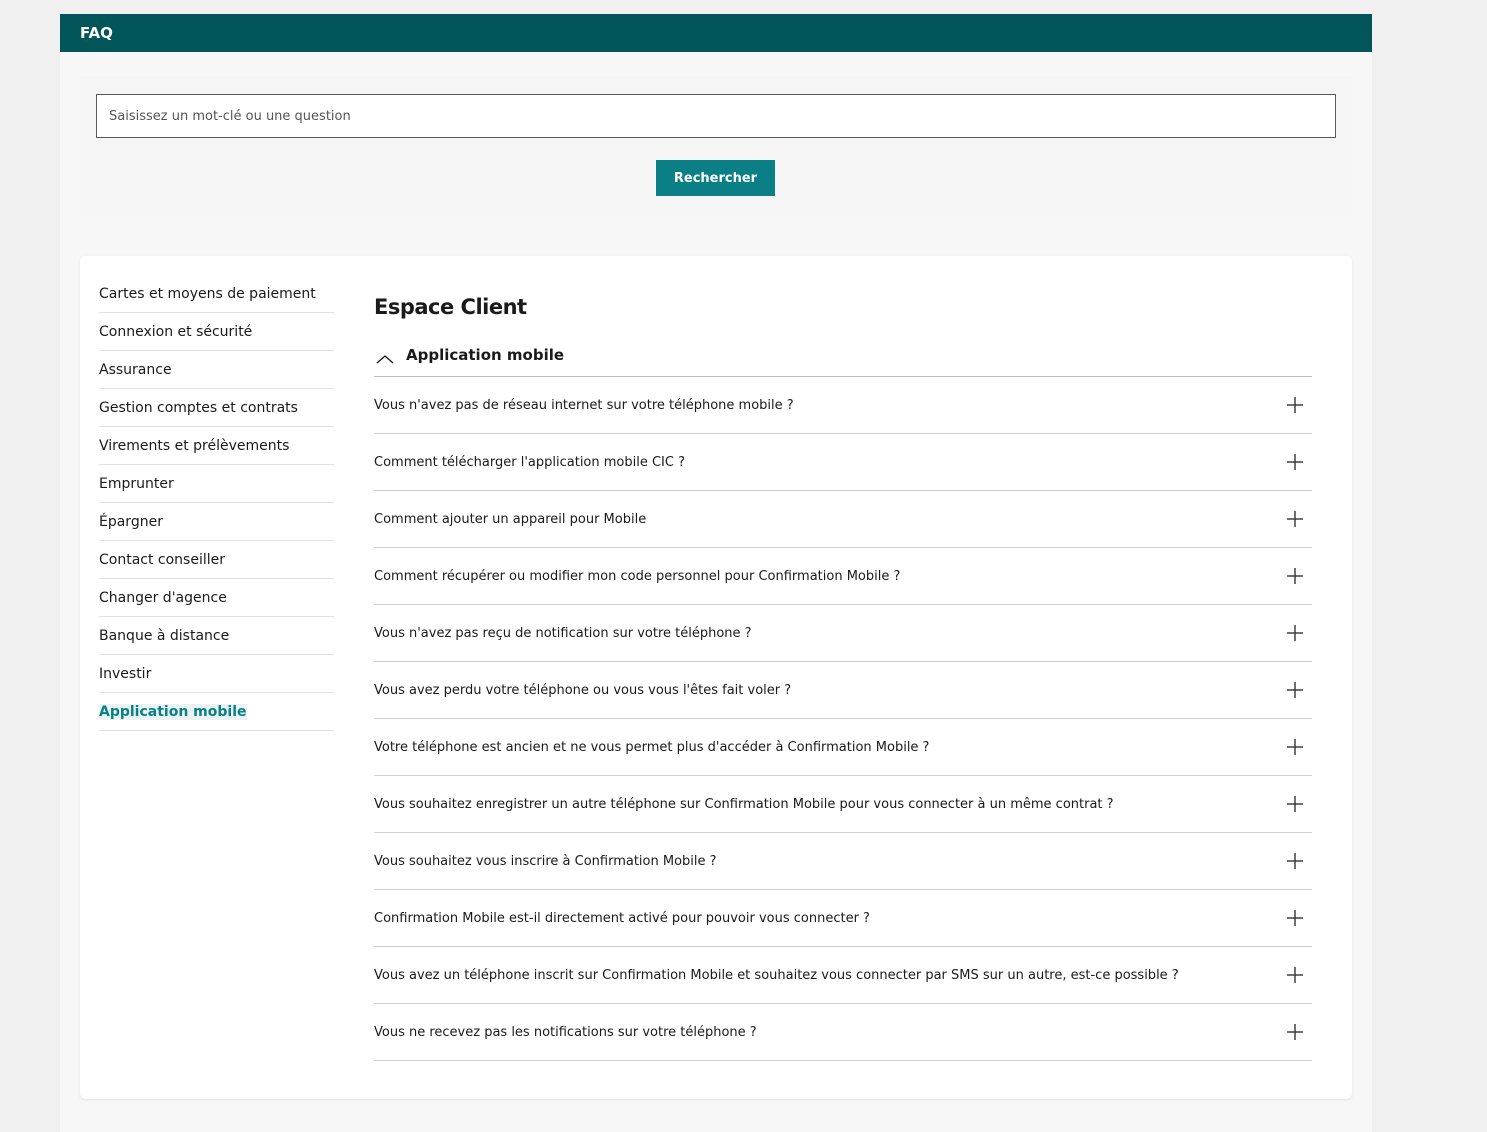  Describe the element at coordinates (450, 307) in the screenshot. I see `section-title: Espace Client` at that location.